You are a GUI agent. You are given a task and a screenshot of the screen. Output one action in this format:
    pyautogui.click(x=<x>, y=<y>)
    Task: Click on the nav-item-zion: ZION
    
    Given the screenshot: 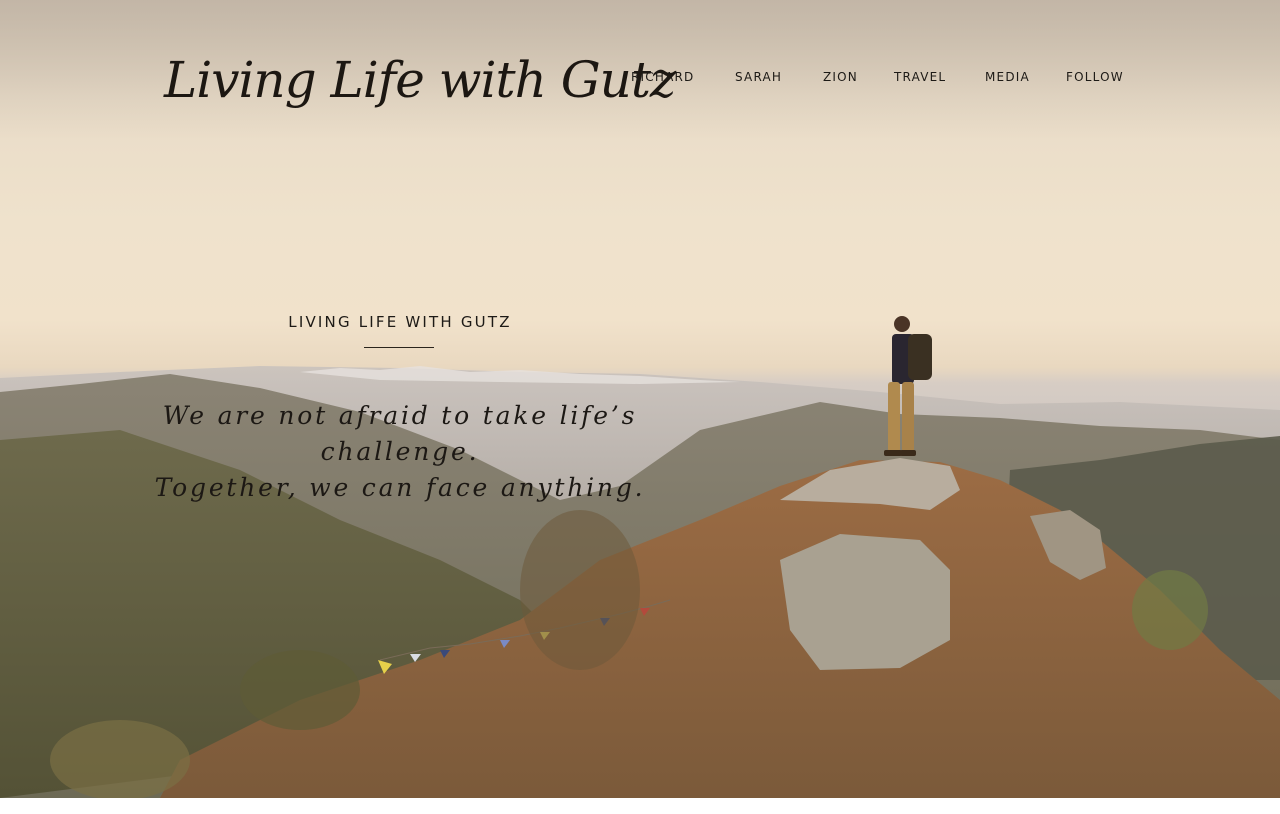 What is the action you would take?
    pyautogui.click(x=840, y=77)
    